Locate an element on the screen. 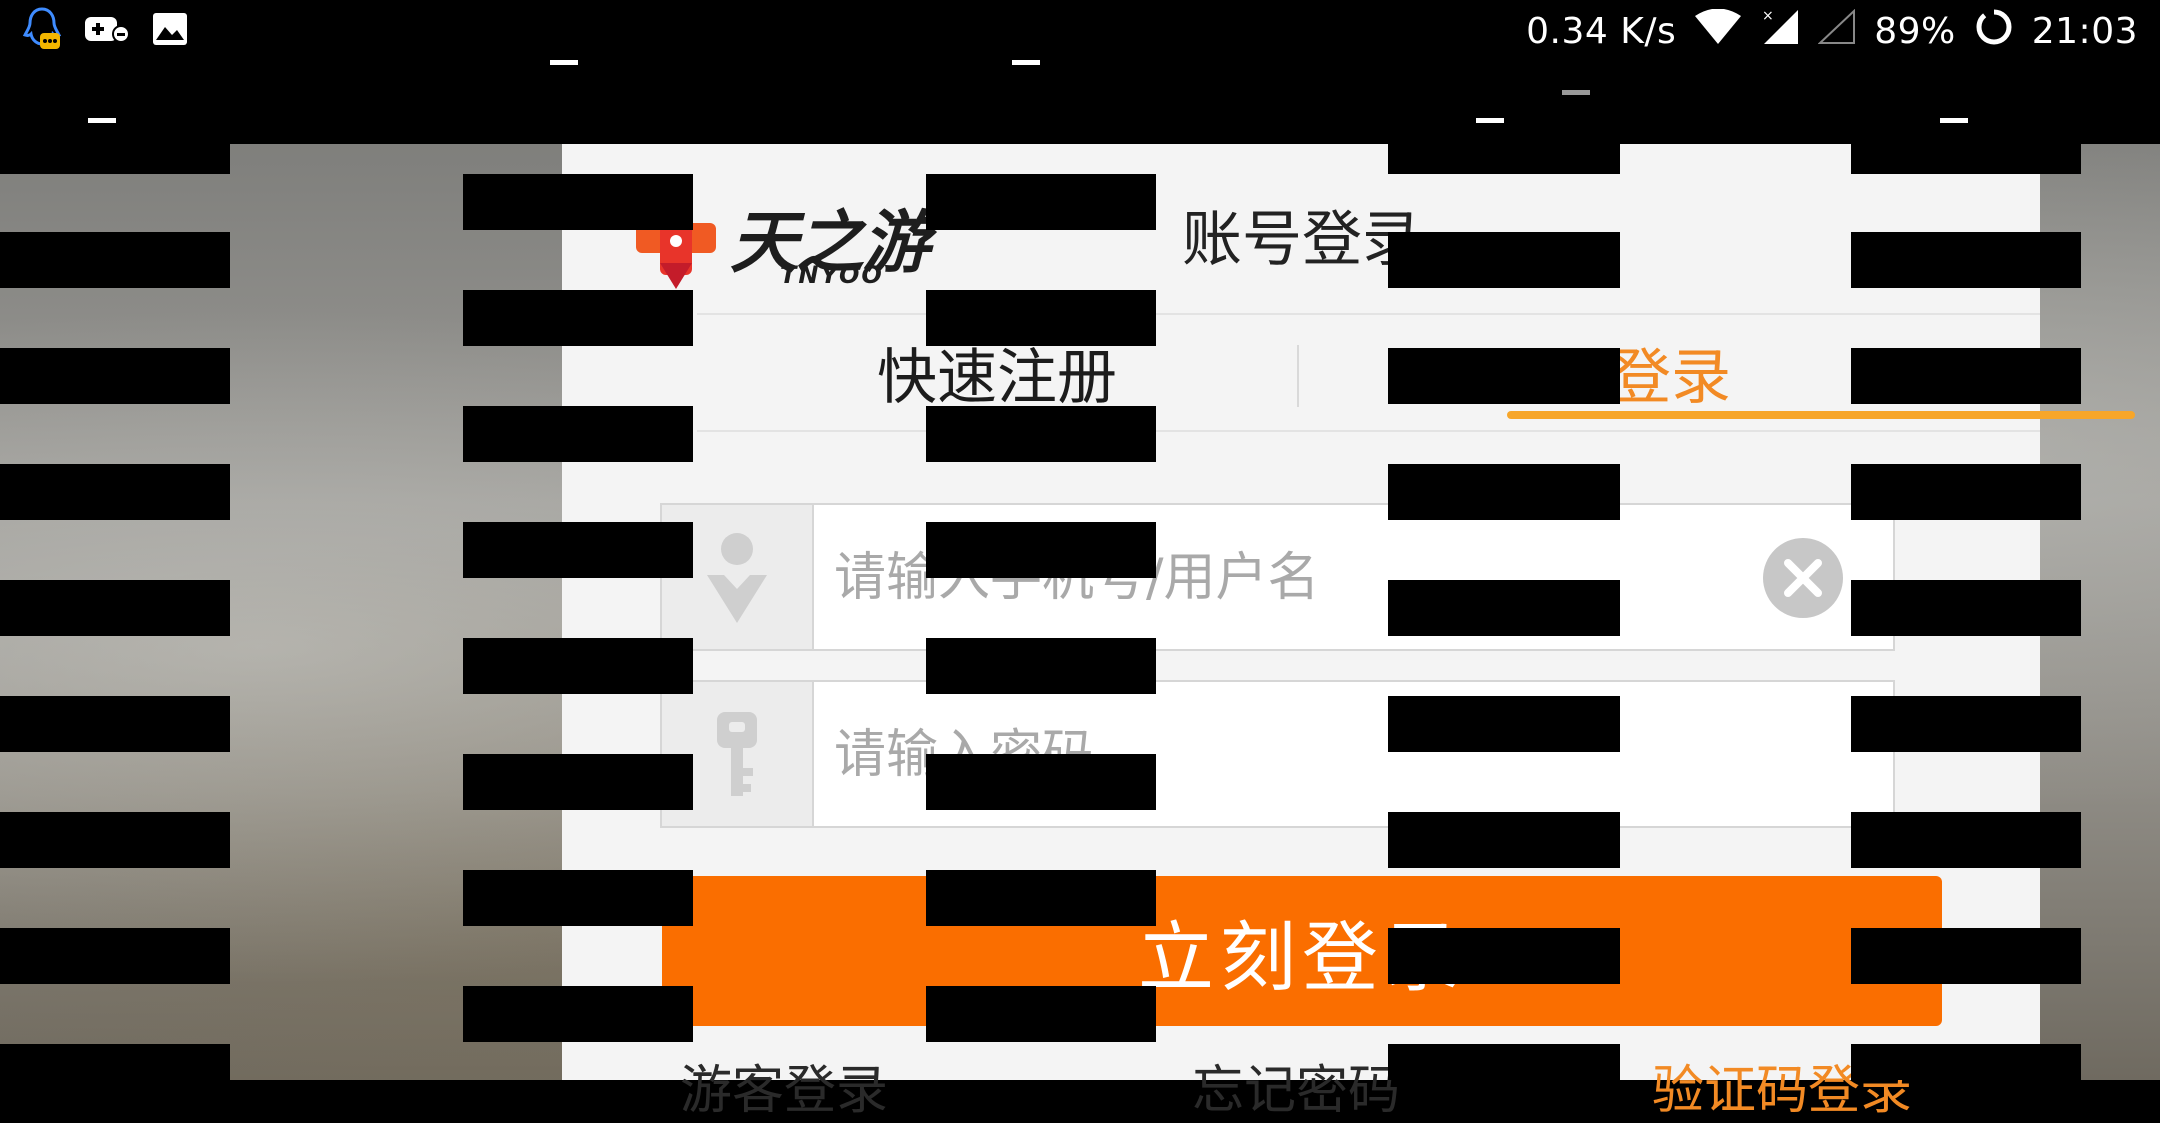 Image resolution: width=2160 pixels, height=1123 pixels. signal-icon: × is located at coordinates (1780, 31).